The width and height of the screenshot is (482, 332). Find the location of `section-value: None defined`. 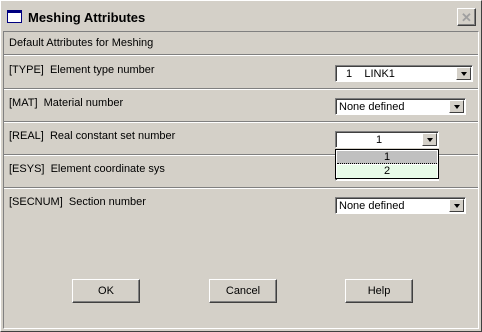

section-value: None defined is located at coordinates (372, 206).